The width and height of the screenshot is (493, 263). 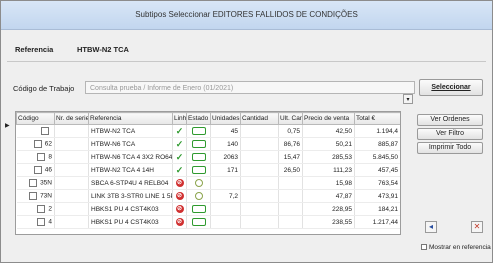 I want to click on code-cell: 8, so click(x=35, y=157).